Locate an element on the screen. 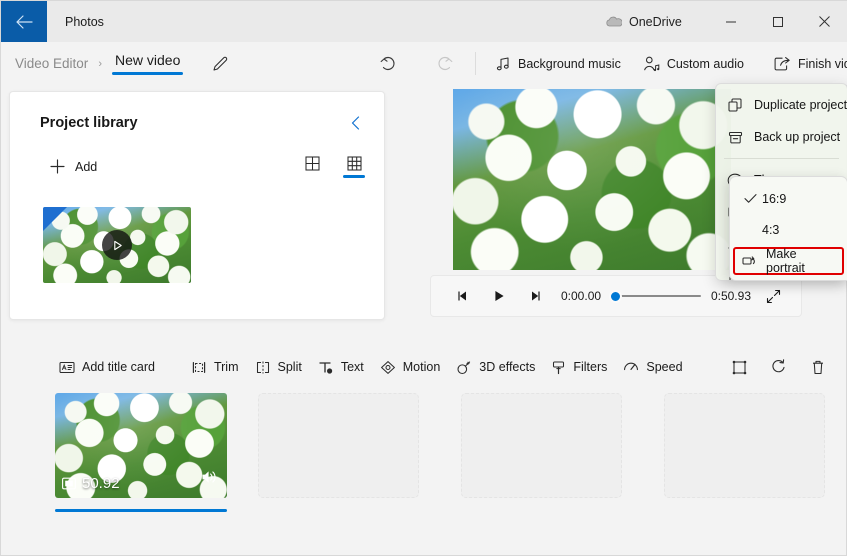 The image size is (847, 556). scrubber is located at coordinates (655, 296).